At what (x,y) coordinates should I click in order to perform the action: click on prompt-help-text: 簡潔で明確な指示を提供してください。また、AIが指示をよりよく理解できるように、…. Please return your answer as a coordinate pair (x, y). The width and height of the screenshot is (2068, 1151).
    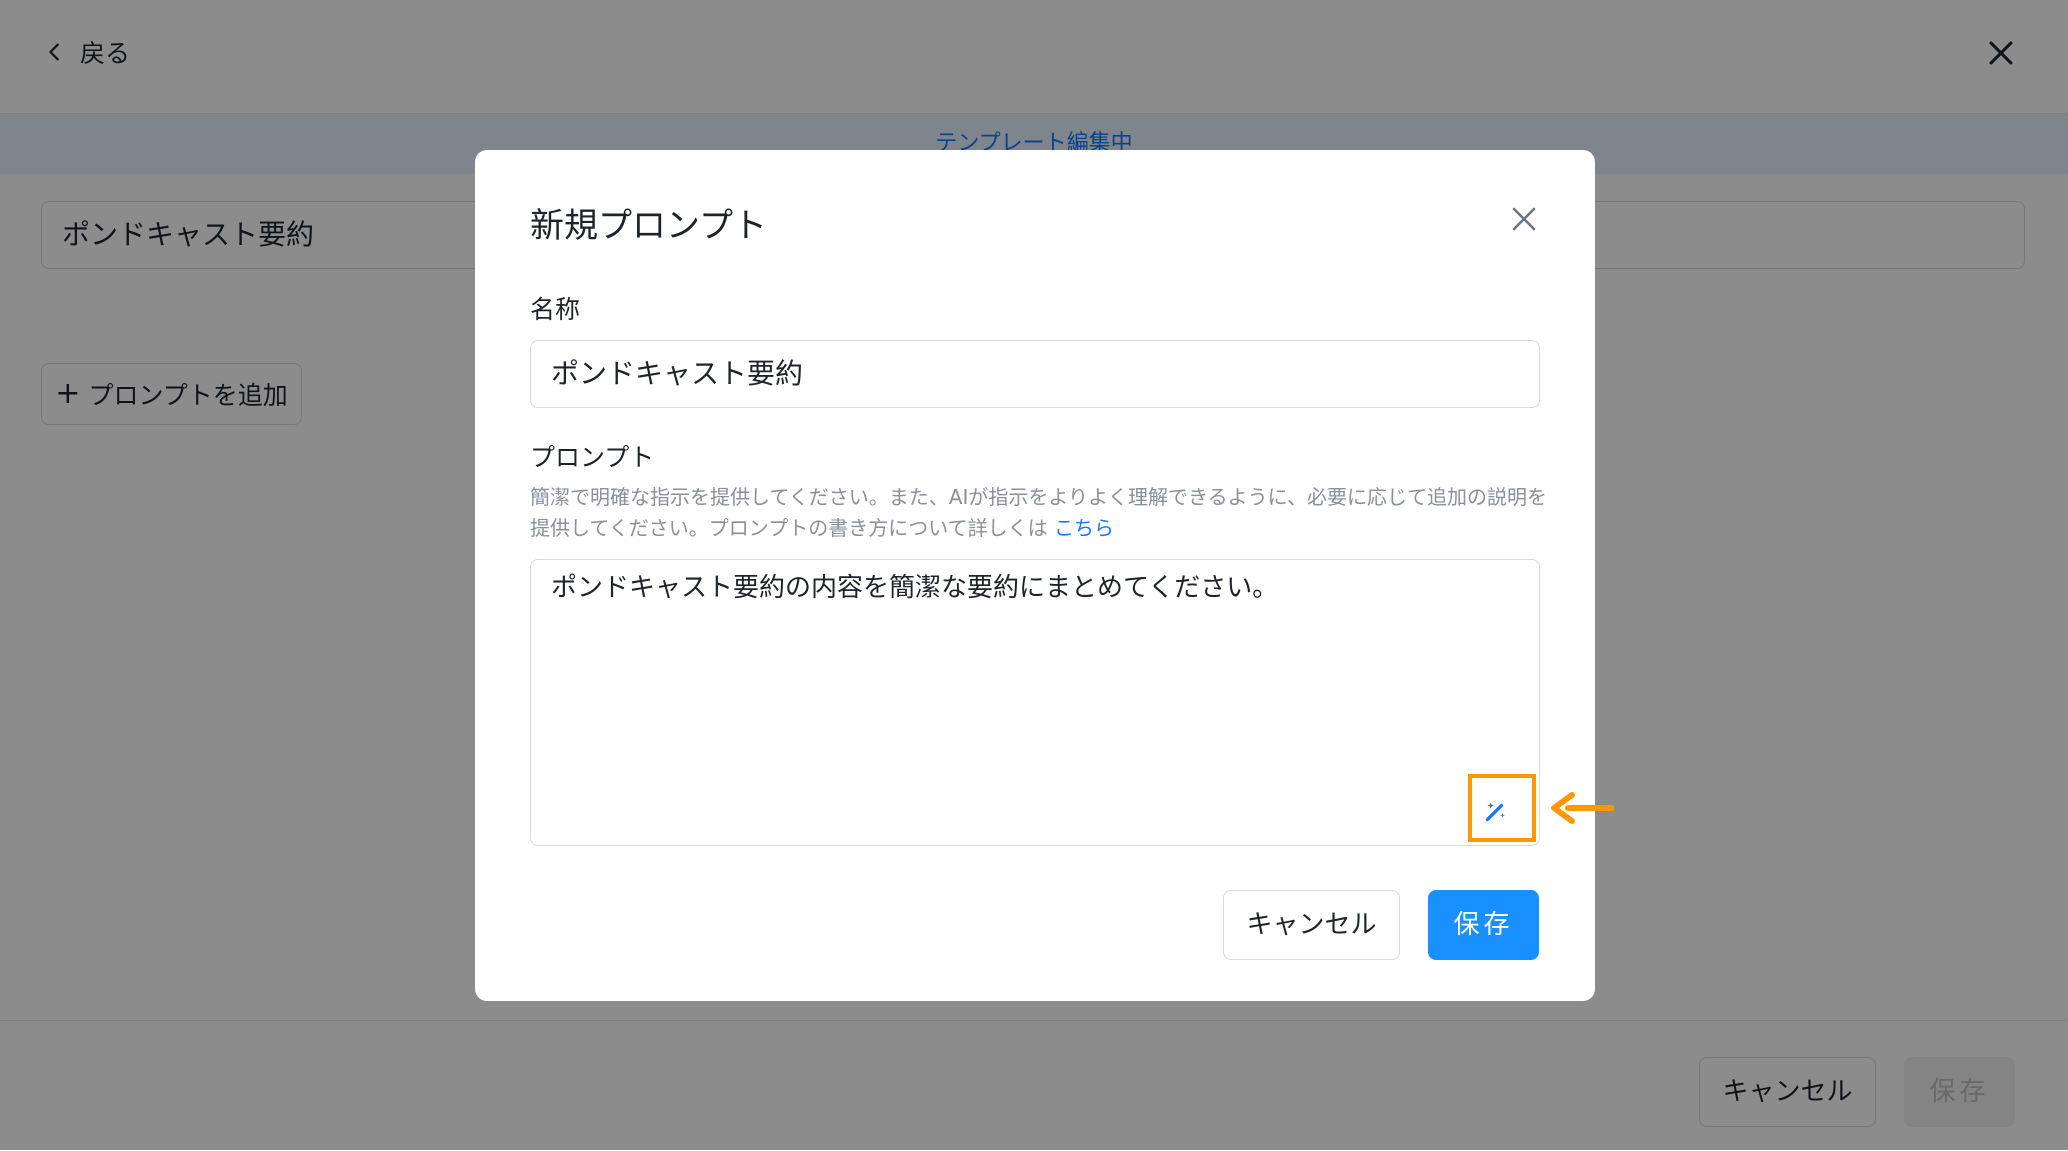
    Looking at the image, I should click on (1040, 513).